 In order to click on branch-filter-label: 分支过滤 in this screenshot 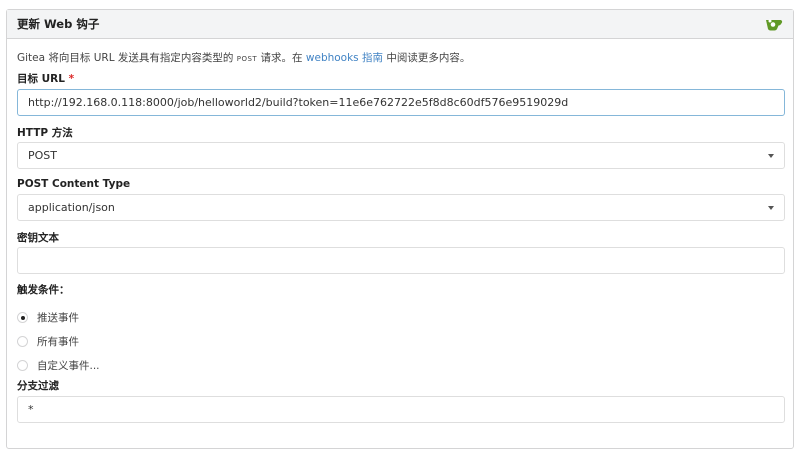, I will do `click(38, 386)`.